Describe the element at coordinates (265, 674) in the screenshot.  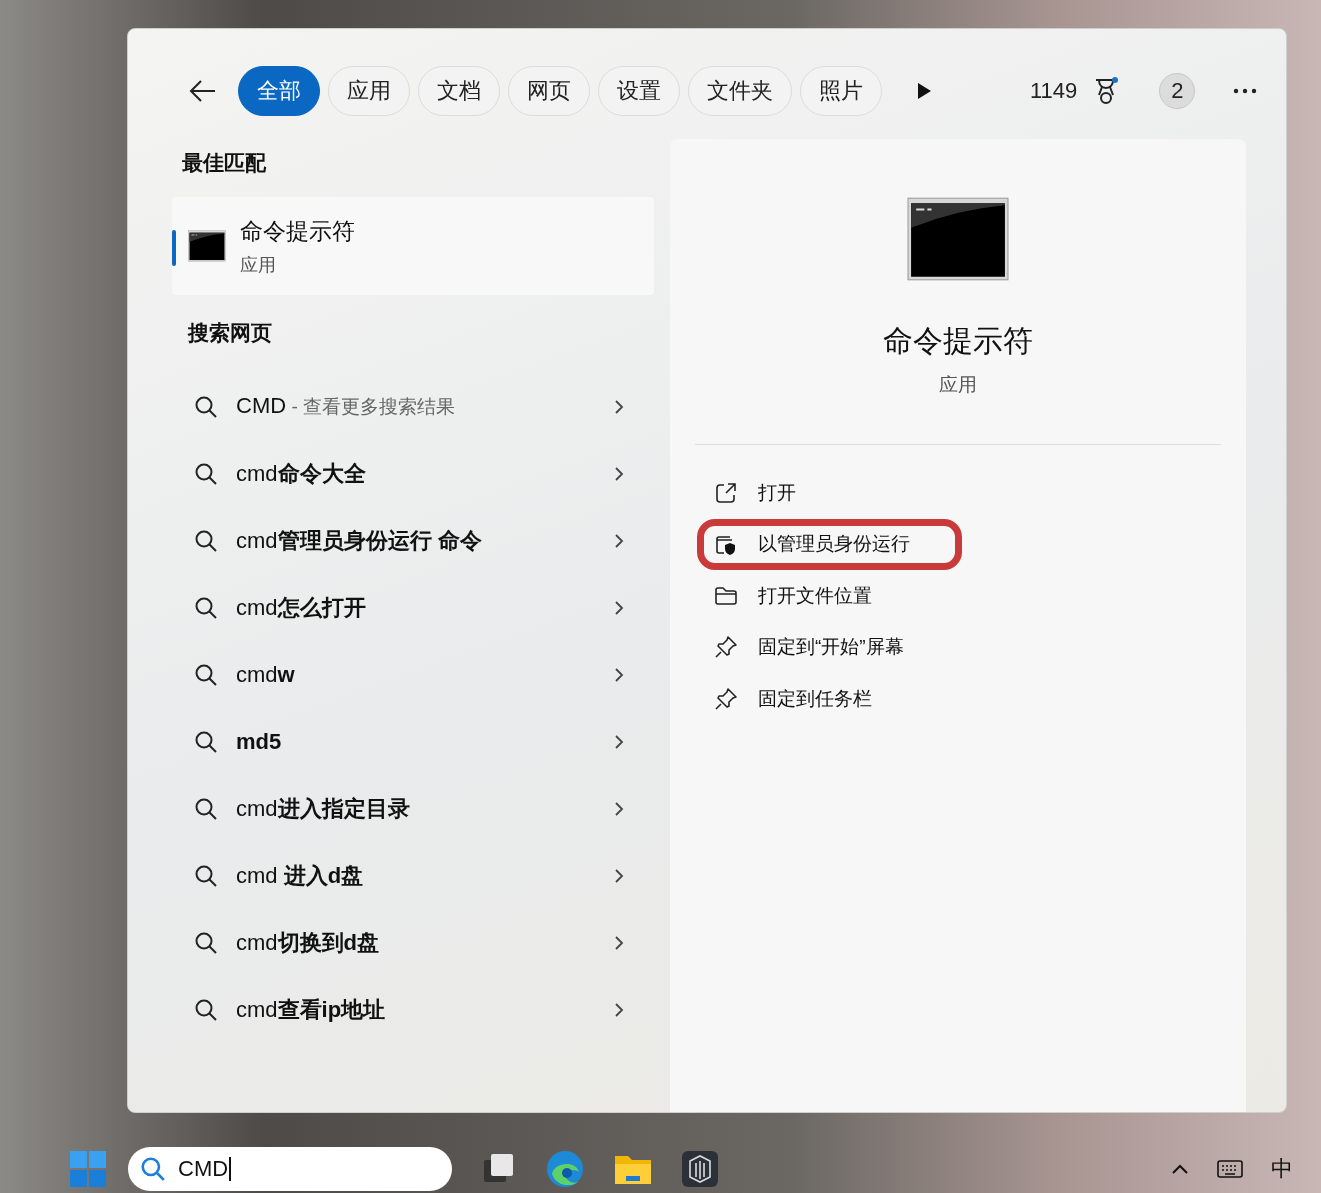
I see `search-suggestion: cmdw` at that location.